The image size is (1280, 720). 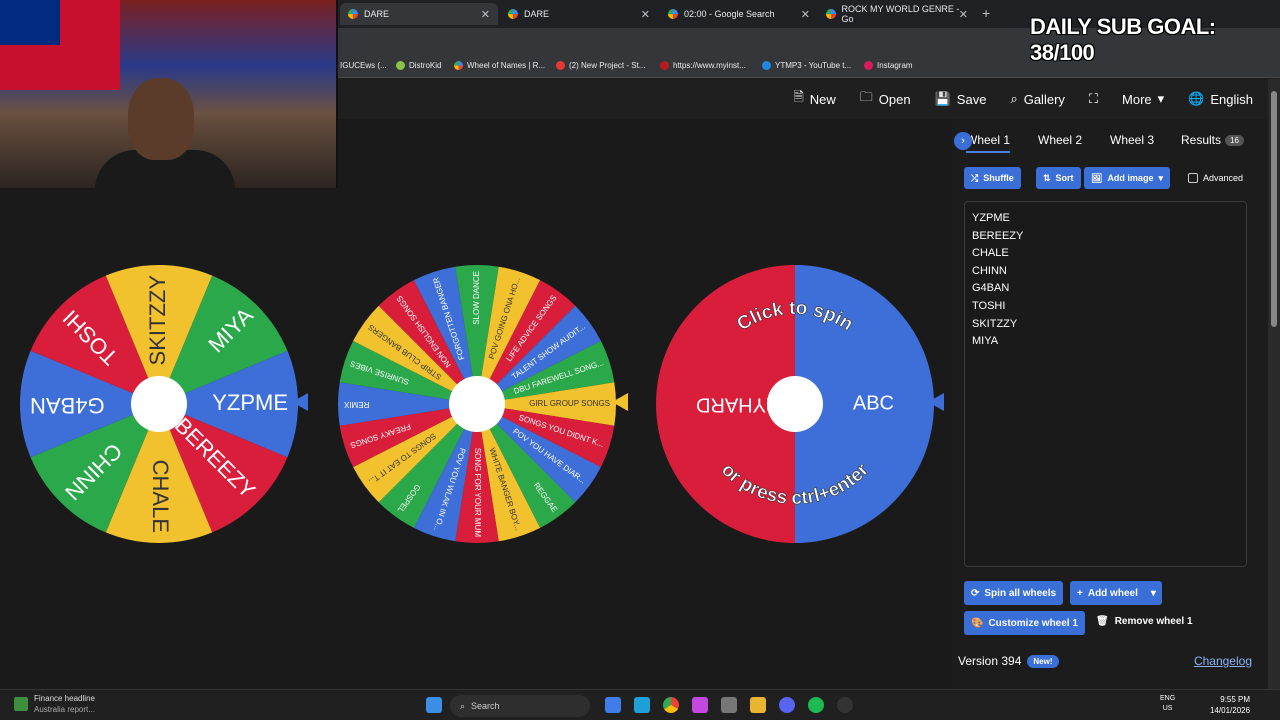 I want to click on sort-button: ⇅ Sort, so click(x=1058, y=178).